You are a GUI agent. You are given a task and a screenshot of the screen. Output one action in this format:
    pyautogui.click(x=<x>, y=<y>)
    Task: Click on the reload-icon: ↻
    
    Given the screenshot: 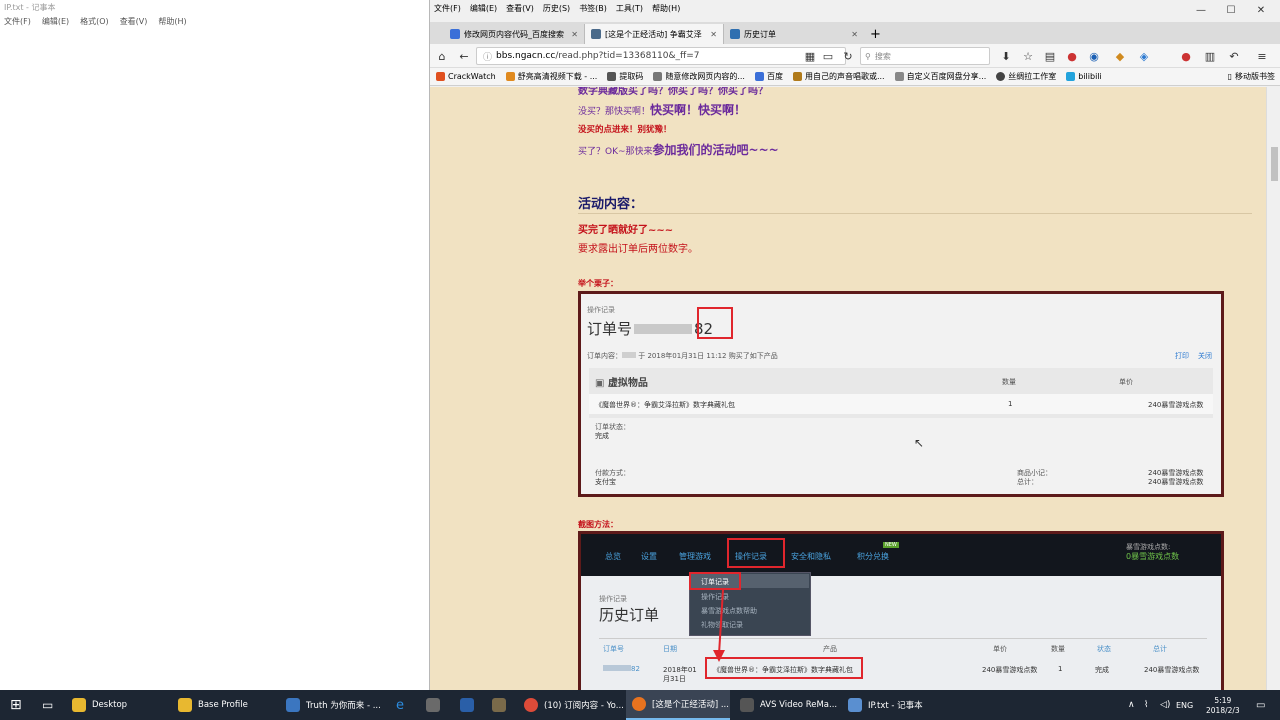 What is the action you would take?
    pyautogui.click(x=848, y=56)
    